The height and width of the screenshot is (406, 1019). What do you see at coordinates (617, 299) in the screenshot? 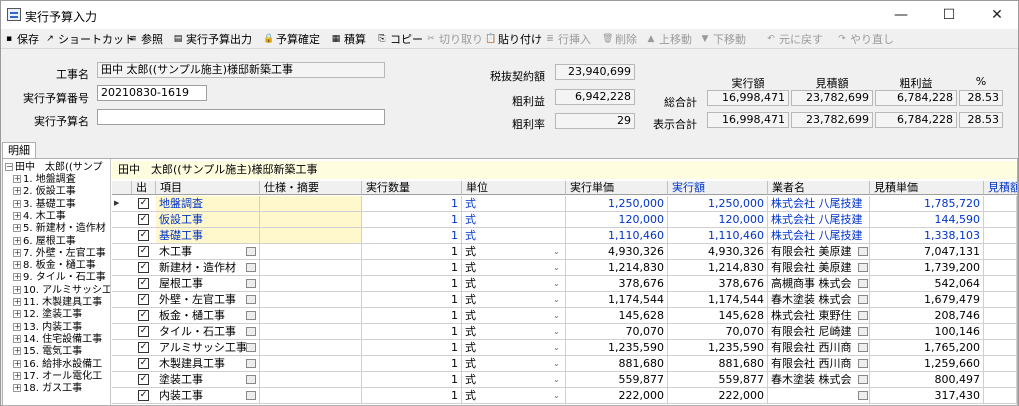
I see `price-cell: 1,174,544` at bounding box center [617, 299].